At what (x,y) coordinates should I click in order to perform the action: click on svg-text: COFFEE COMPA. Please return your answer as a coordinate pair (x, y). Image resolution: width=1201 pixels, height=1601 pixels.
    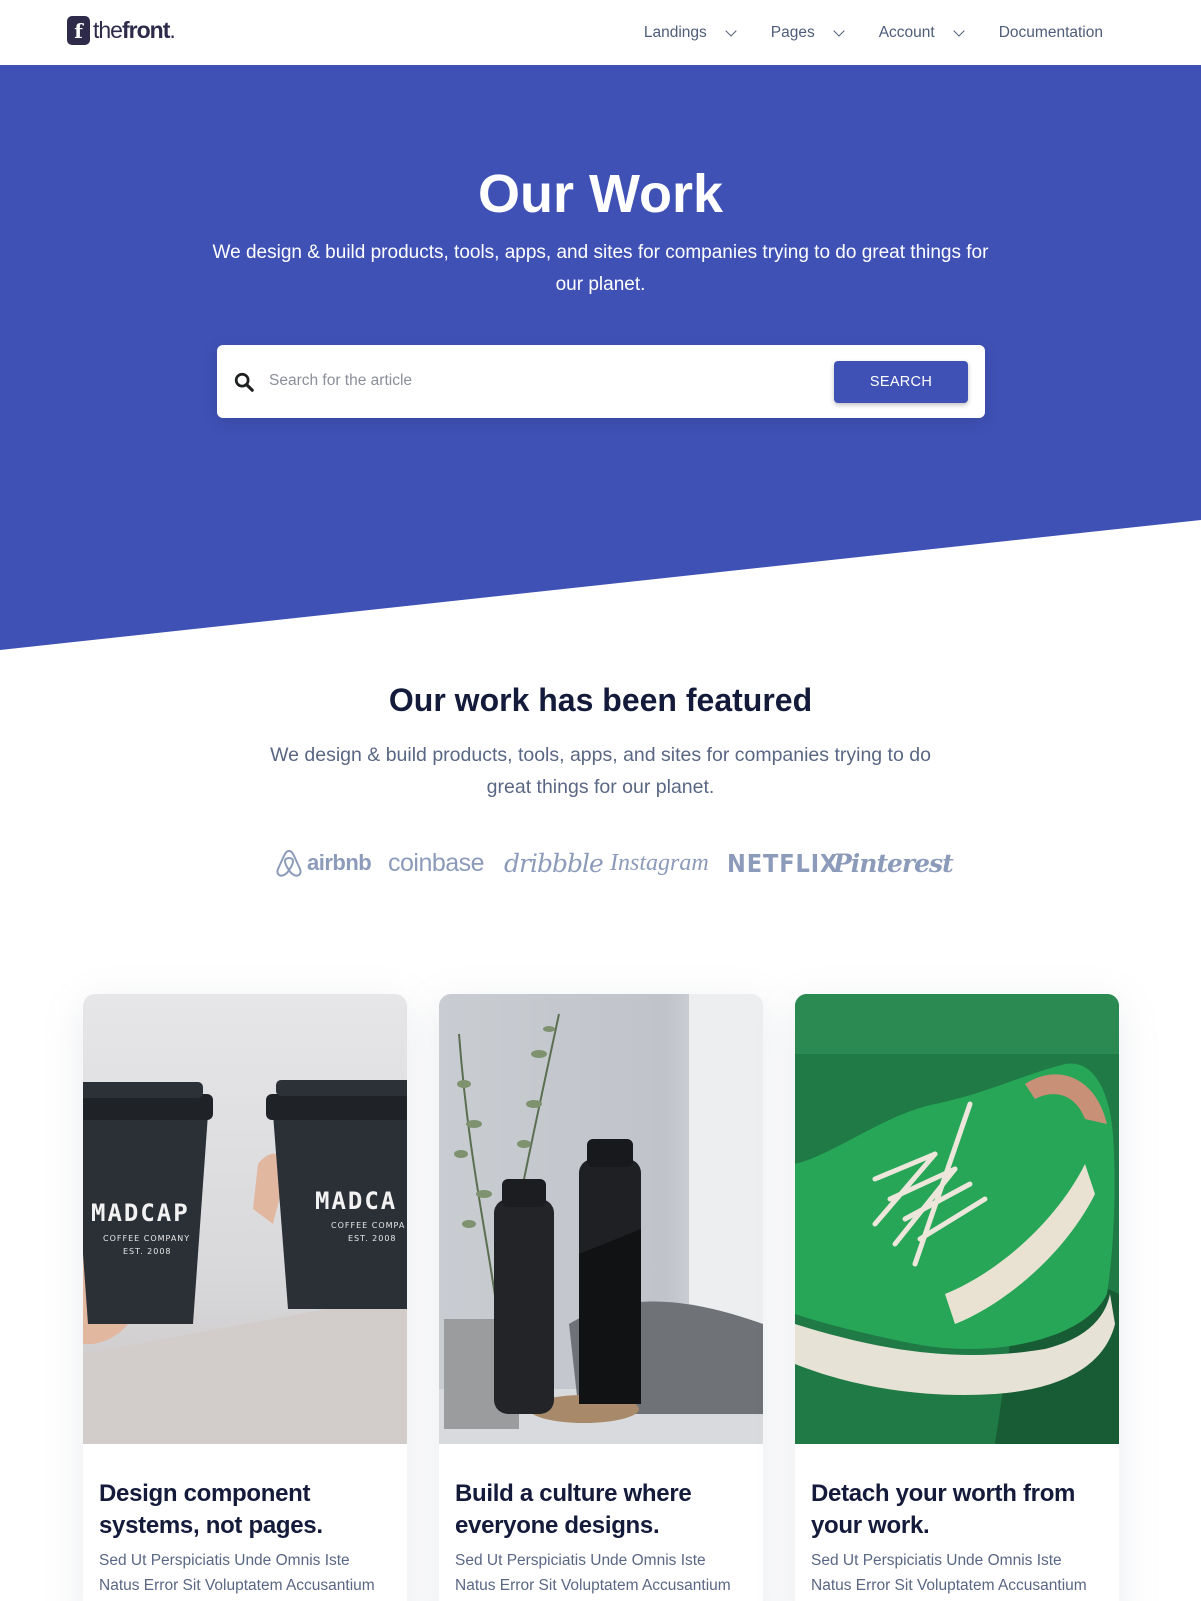
    Looking at the image, I should click on (368, 1225).